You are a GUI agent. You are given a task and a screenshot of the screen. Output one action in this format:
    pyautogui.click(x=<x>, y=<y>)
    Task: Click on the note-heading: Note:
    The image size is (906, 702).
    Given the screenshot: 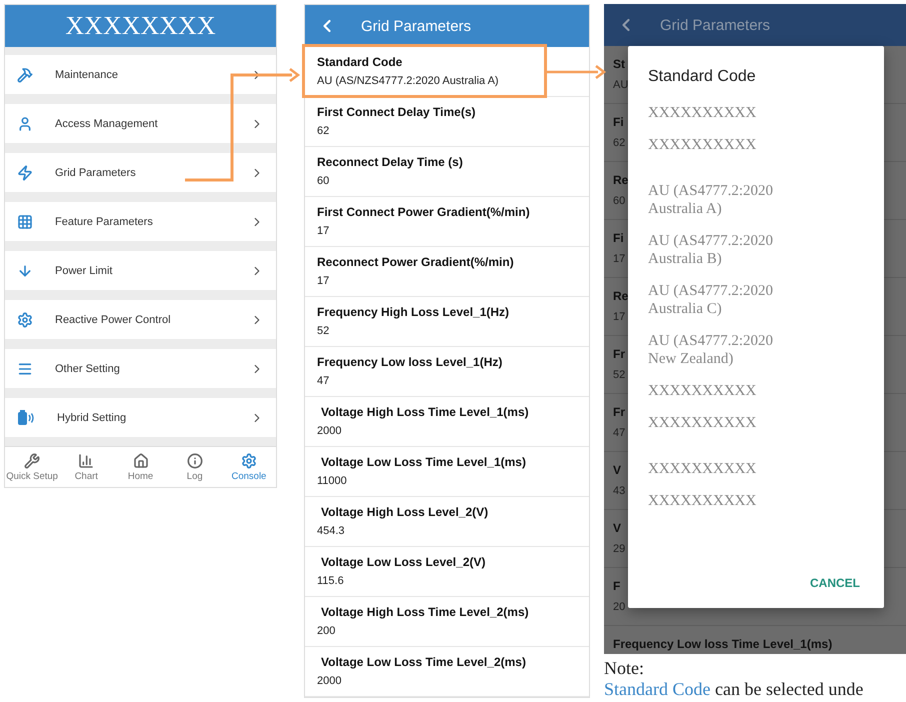 What is the action you would take?
    pyautogui.click(x=624, y=668)
    